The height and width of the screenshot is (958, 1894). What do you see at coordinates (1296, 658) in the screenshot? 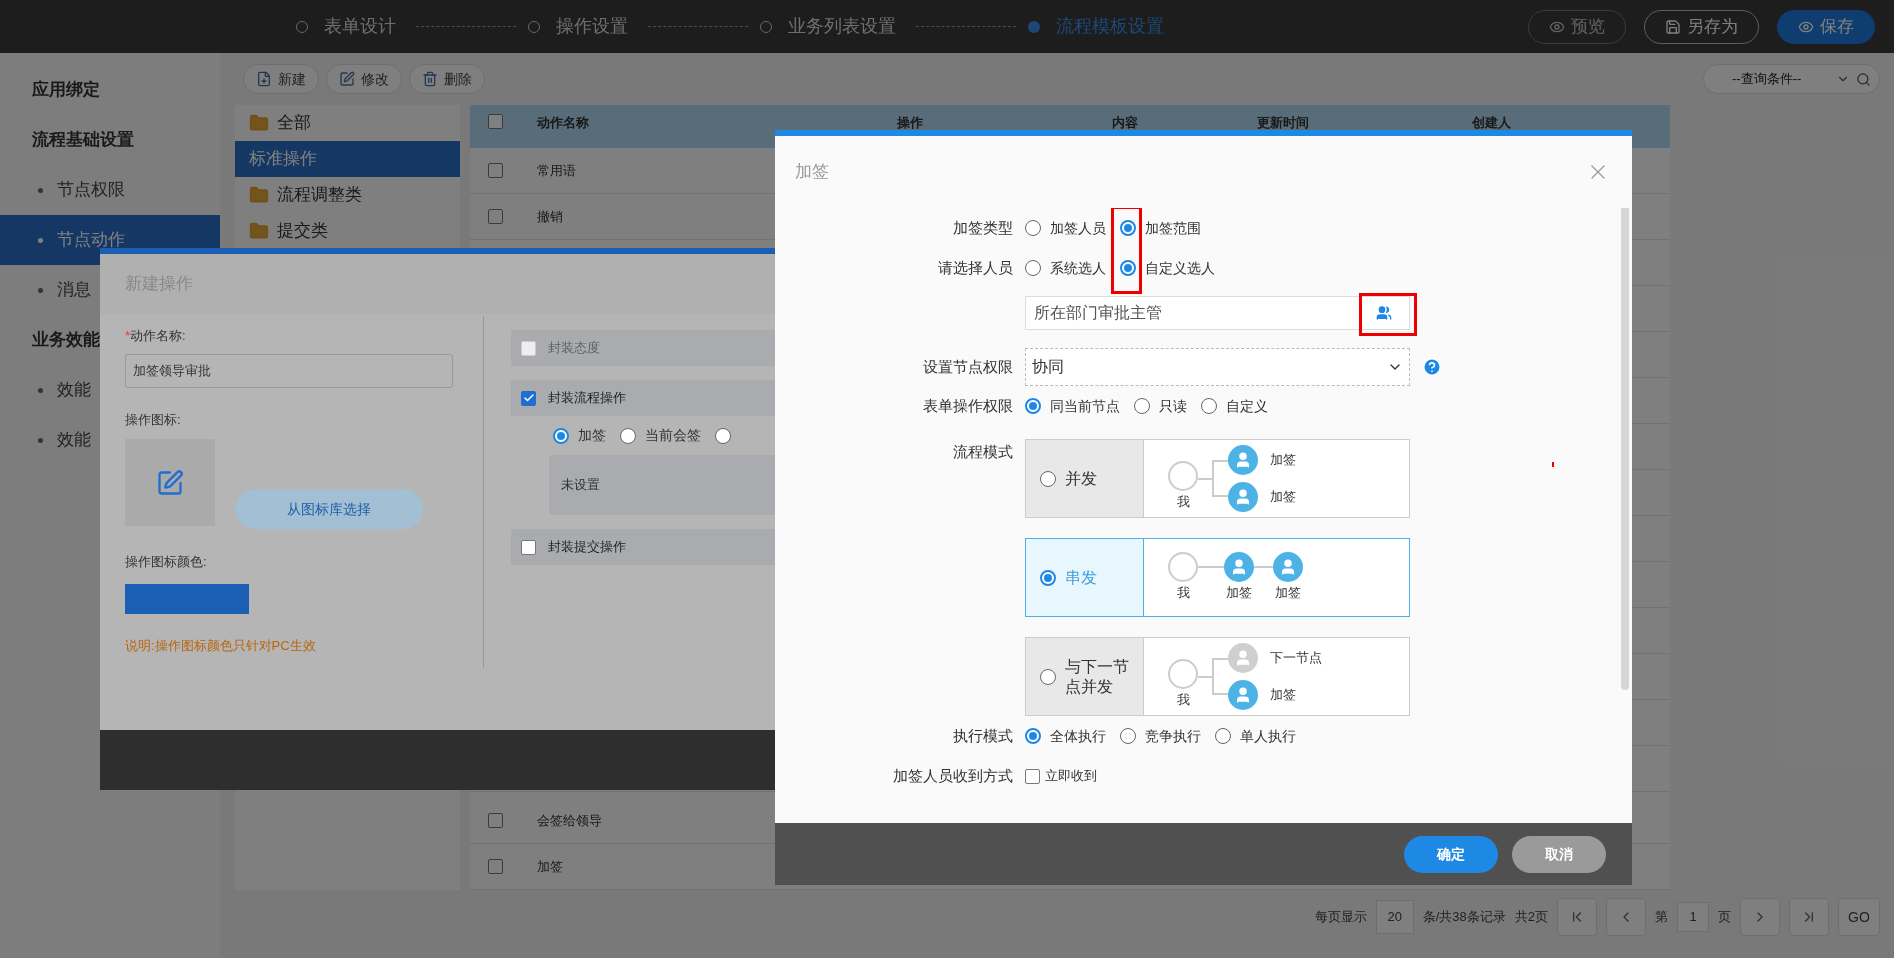
I see `node-label: 下一节点` at bounding box center [1296, 658].